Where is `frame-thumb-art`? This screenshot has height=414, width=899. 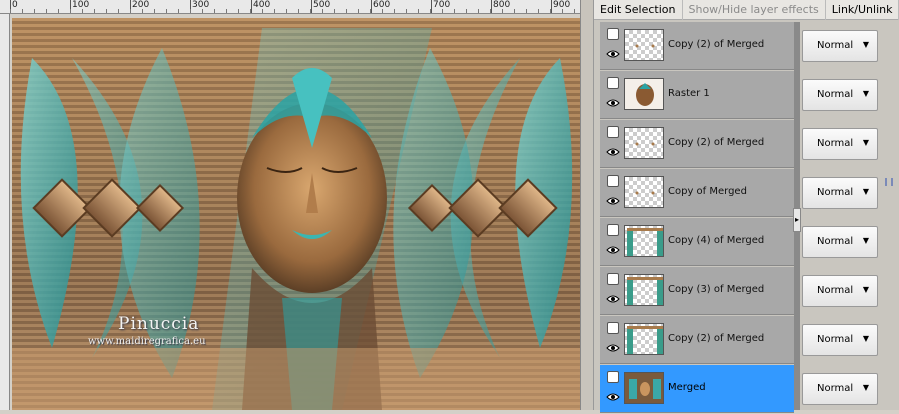 frame-thumb-art is located at coordinates (645, 340).